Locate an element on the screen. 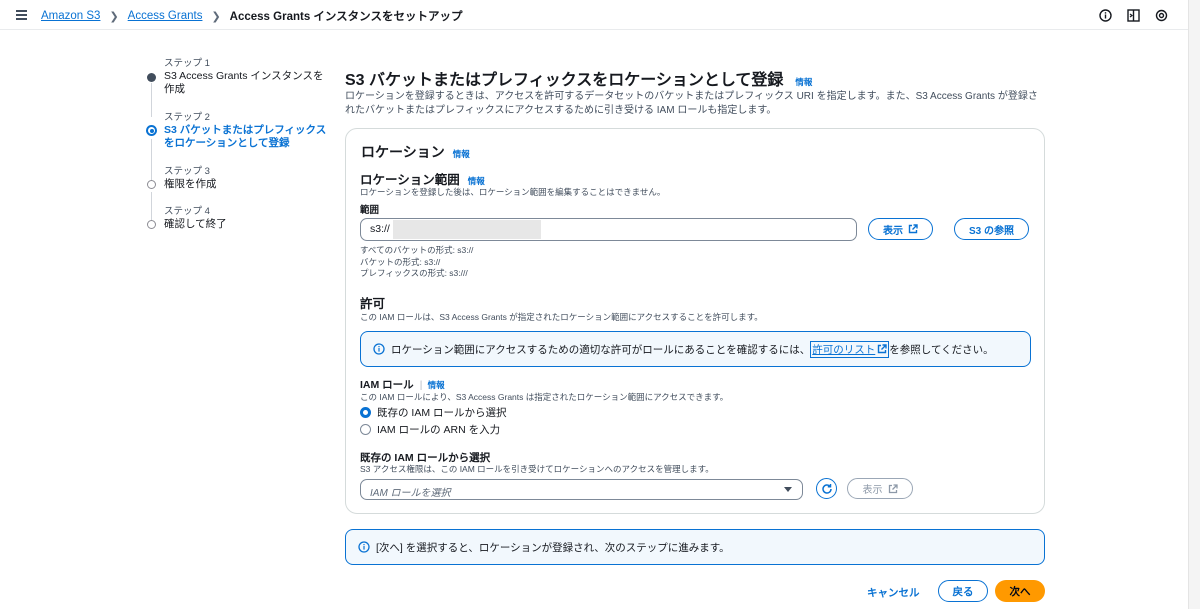 The height and width of the screenshot is (609, 1200). radio-existing-role-label: 既存の IAM ロールから選択 is located at coordinates (442, 413).